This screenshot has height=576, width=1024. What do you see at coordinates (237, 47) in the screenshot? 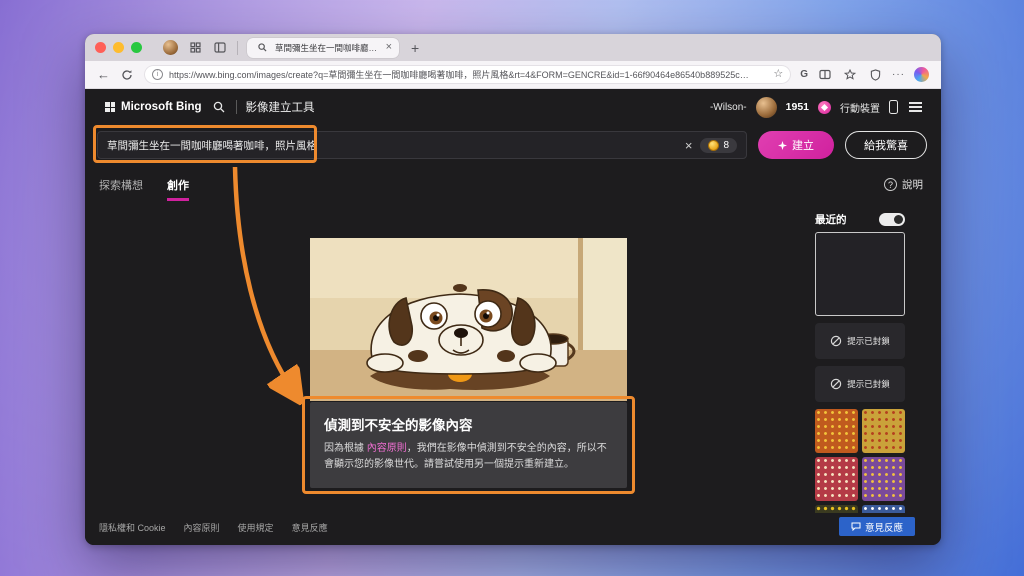
I see `tabbar-divider` at bounding box center [237, 47].